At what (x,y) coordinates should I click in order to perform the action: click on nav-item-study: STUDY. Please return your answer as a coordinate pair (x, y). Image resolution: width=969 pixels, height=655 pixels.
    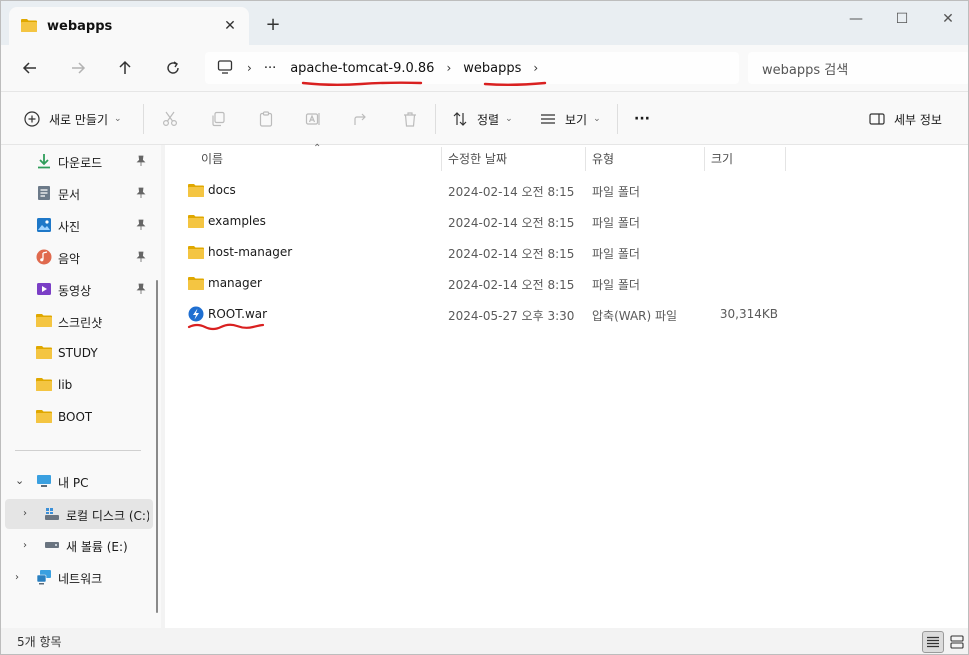
    Looking at the image, I should click on (75, 353).